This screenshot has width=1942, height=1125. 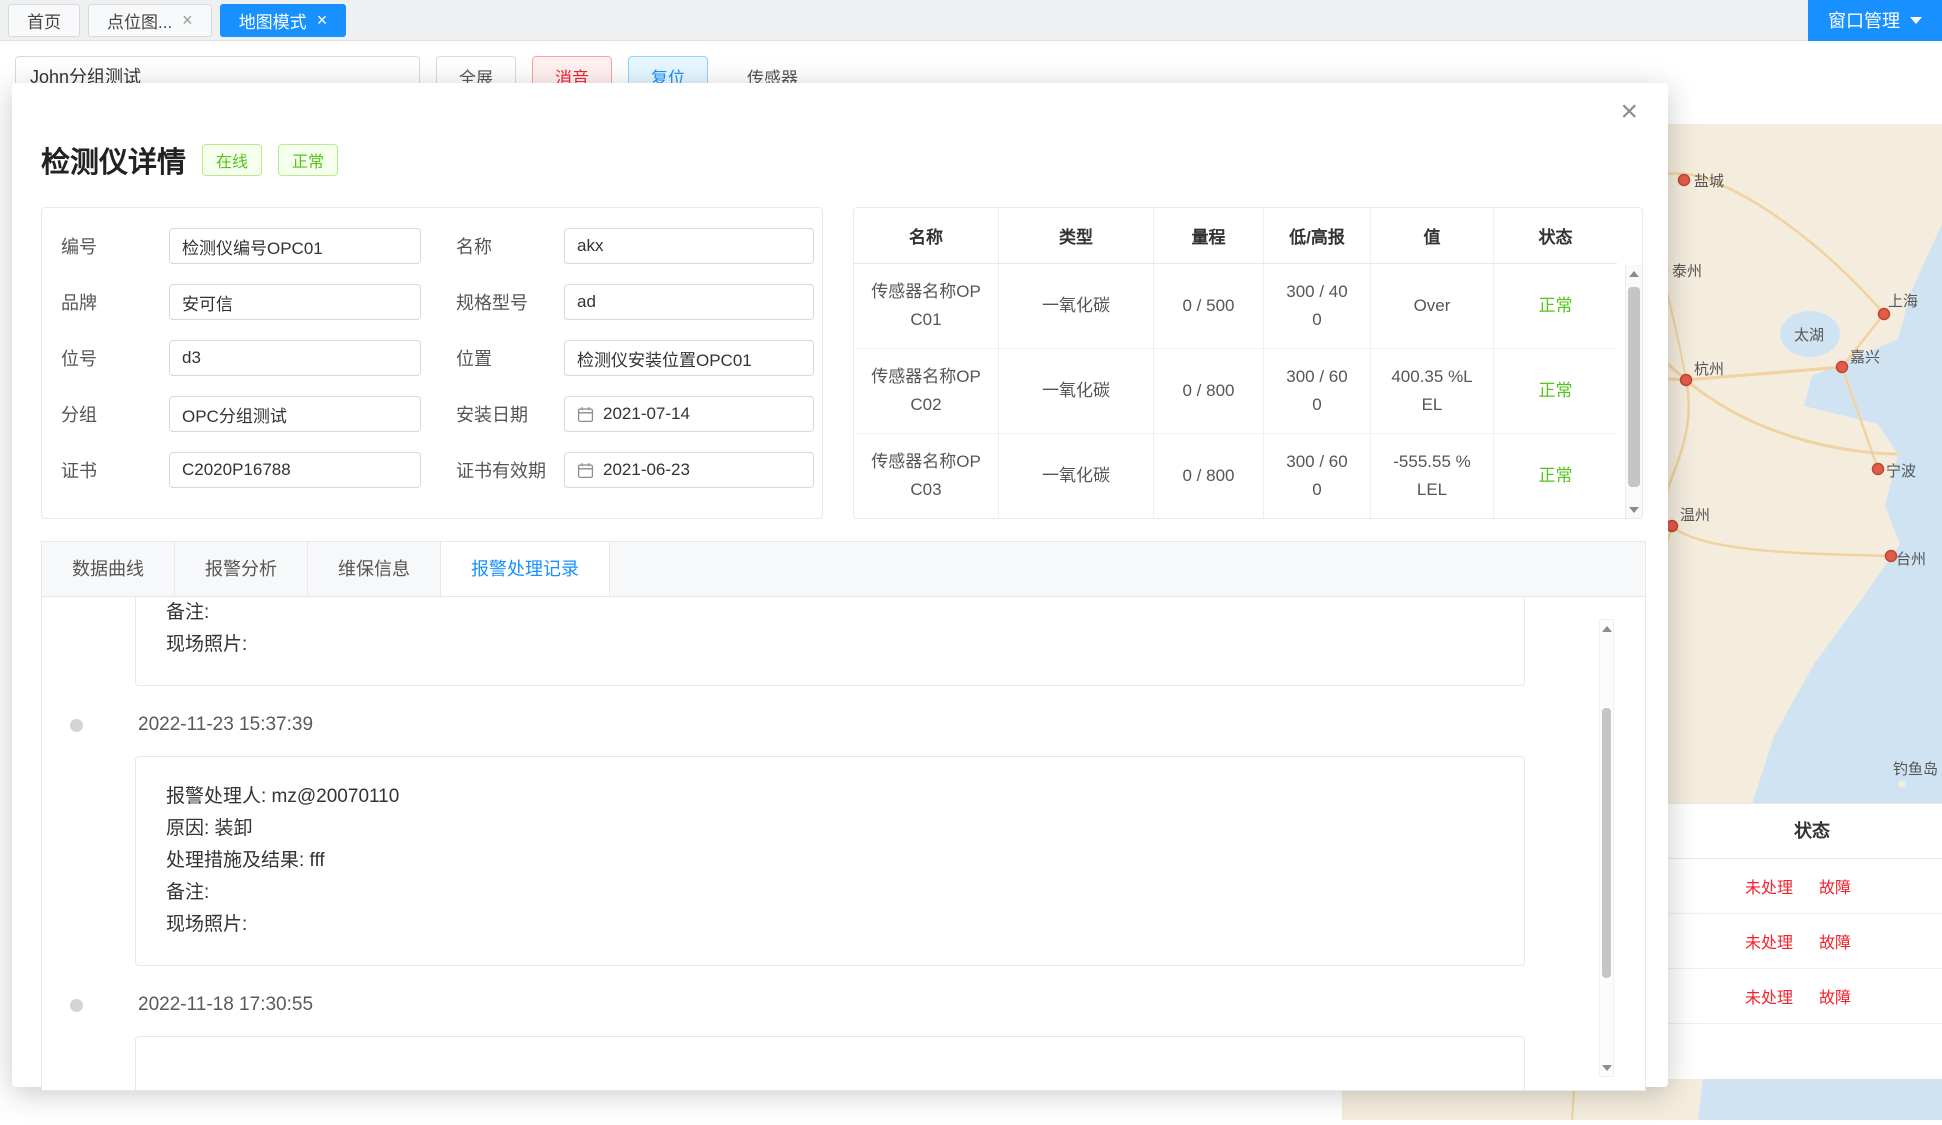 What do you see at coordinates (113, 160) in the screenshot?
I see `page-title: 检测仪详情` at bounding box center [113, 160].